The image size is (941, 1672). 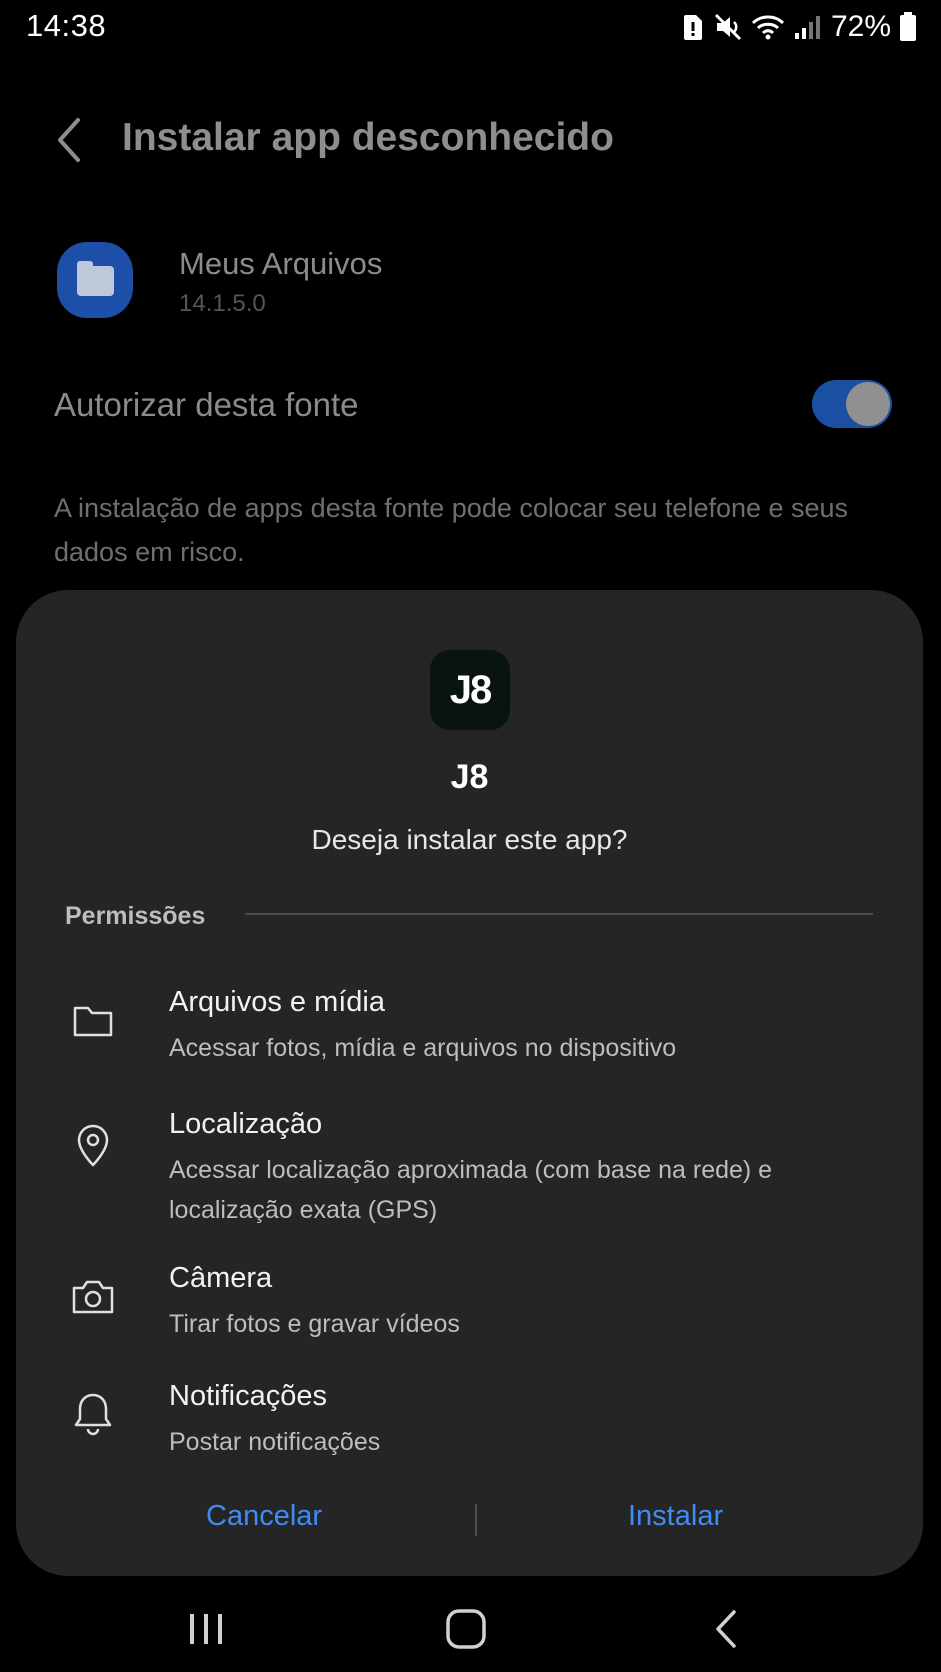 What do you see at coordinates (264, 1516) in the screenshot?
I see `cancel-button: Cancelar` at bounding box center [264, 1516].